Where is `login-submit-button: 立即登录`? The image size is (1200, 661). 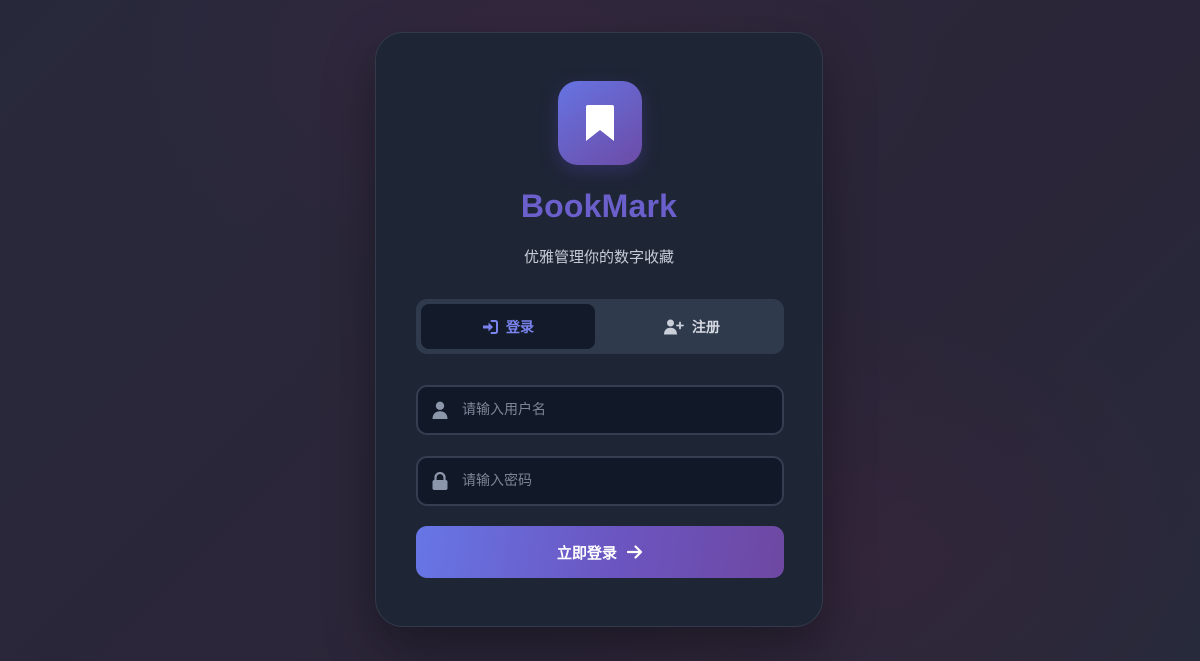 login-submit-button: 立即登录 is located at coordinates (600, 552).